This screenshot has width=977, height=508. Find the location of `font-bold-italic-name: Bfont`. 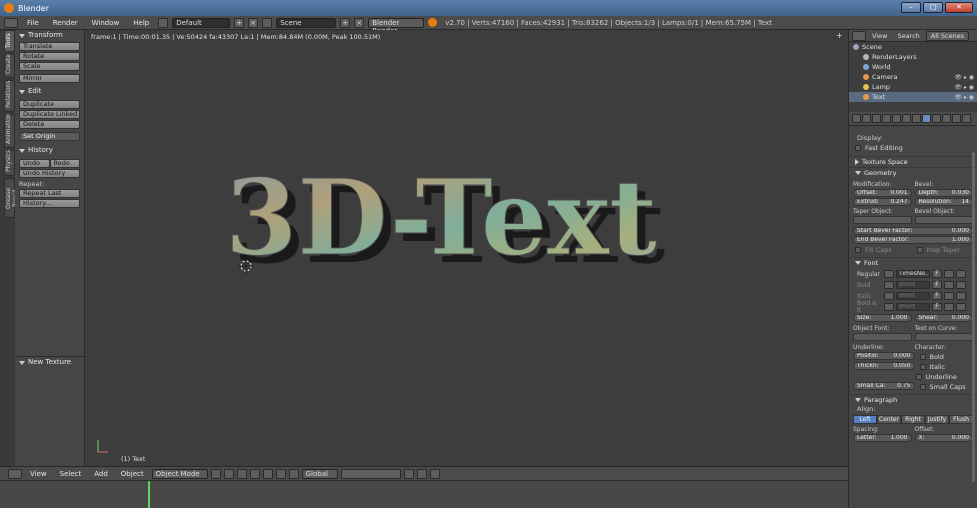

font-bold-italic-name: Bfont is located at coordinates (913, 307).